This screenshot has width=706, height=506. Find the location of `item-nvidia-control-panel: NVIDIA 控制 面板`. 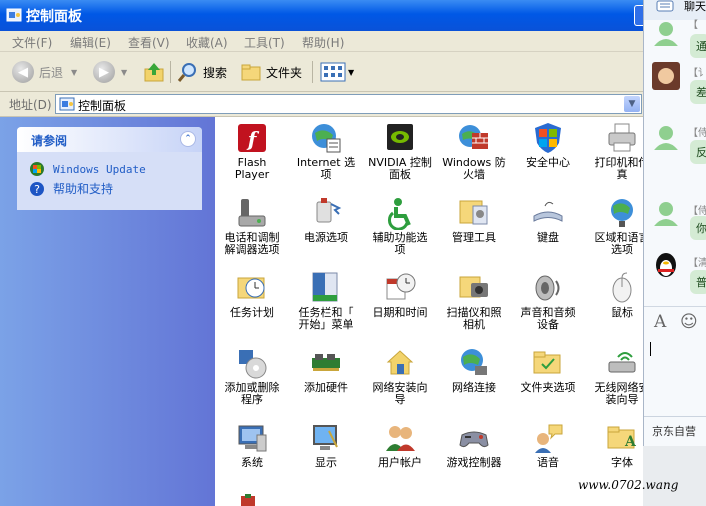

item-nvidia-control-panel: NVIDIA 控制 面板 is located at coordinates (400, 151).